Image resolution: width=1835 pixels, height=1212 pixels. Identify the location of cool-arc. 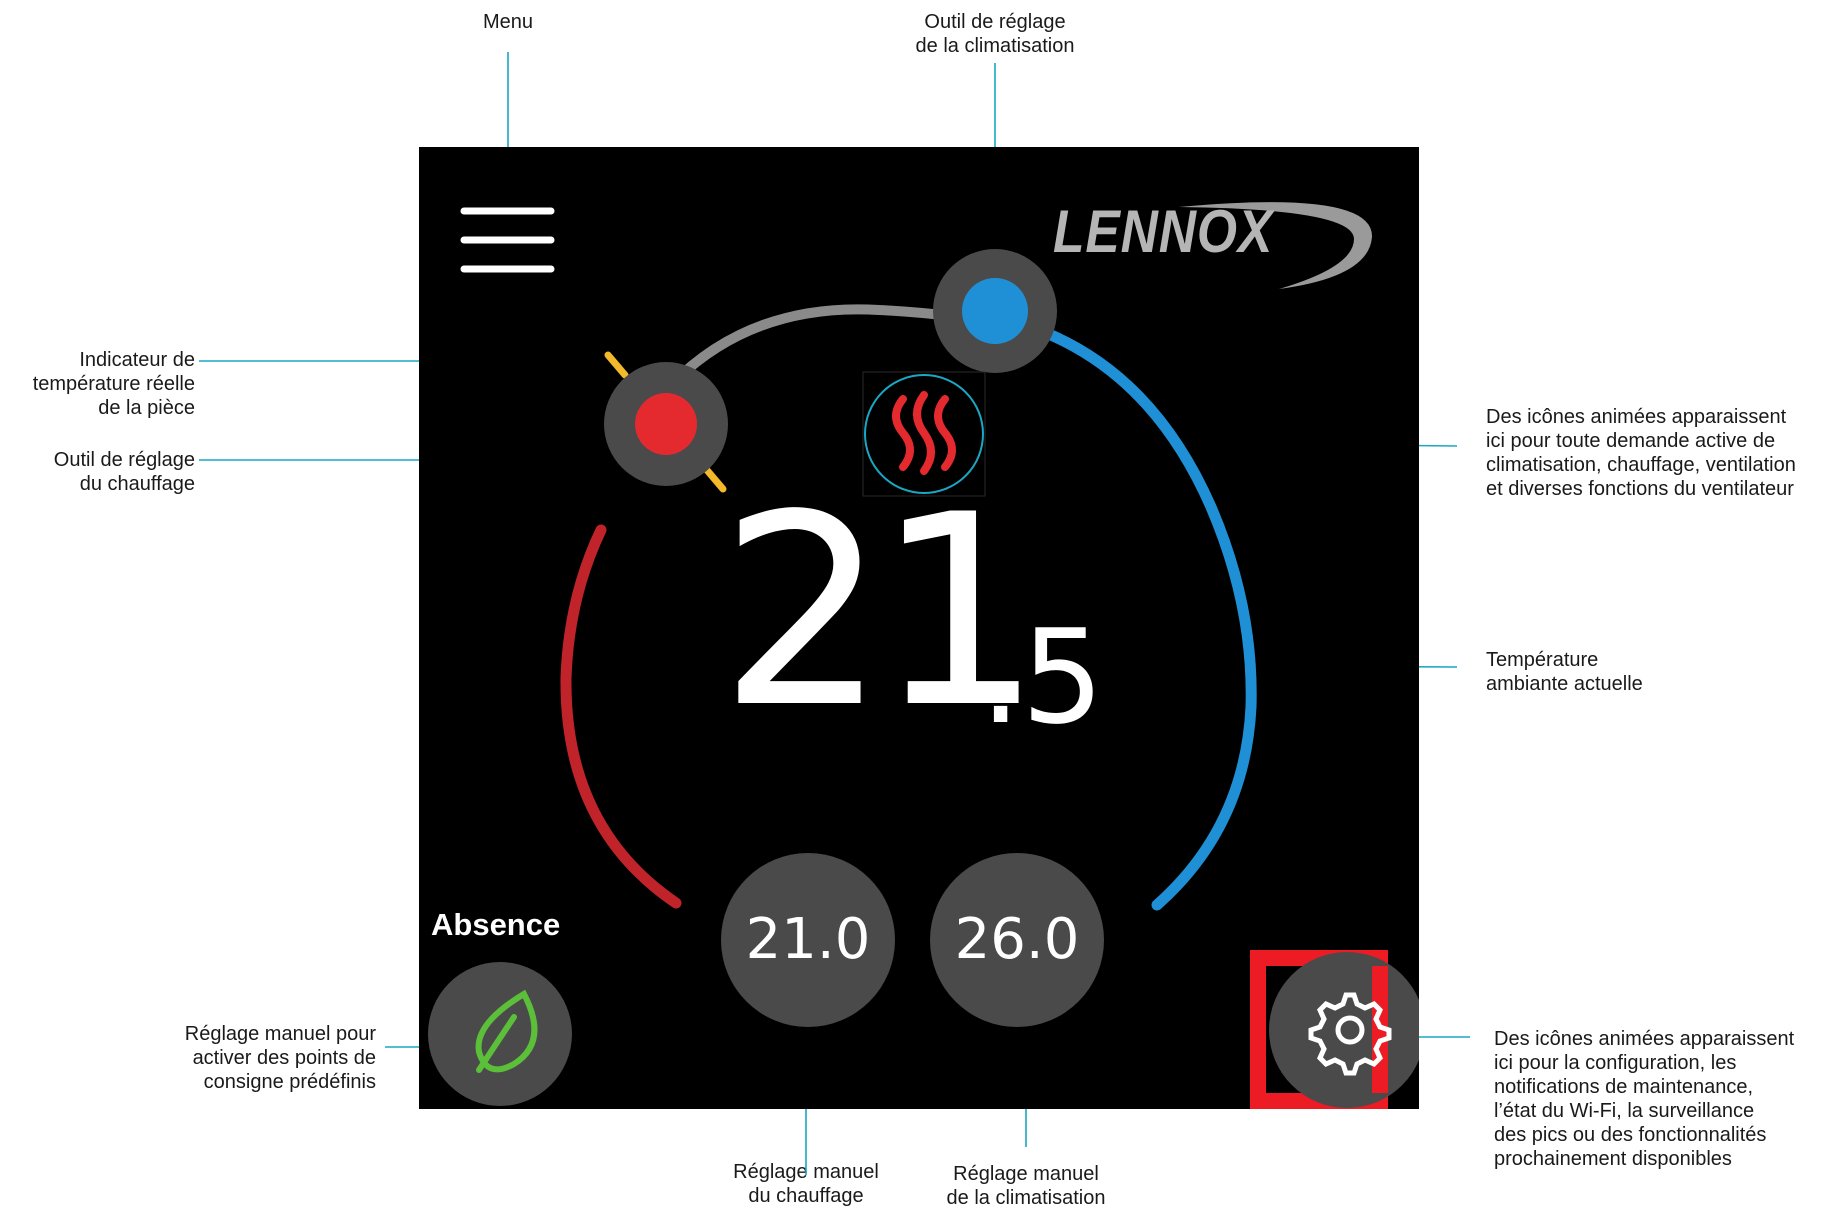
(1147, 618).